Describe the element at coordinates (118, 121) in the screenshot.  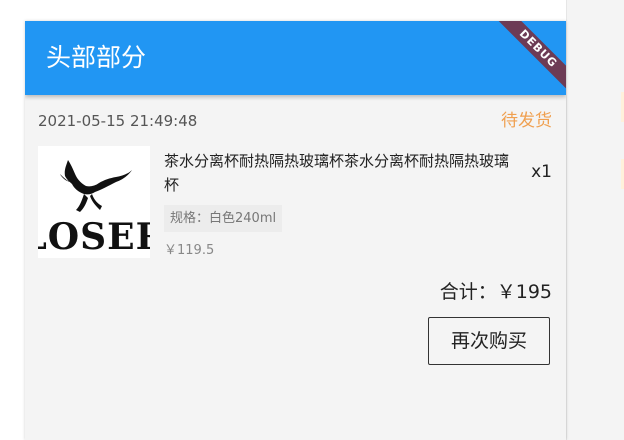
I see `order-datetime: 2021-05-15 21:49:48` at that location.